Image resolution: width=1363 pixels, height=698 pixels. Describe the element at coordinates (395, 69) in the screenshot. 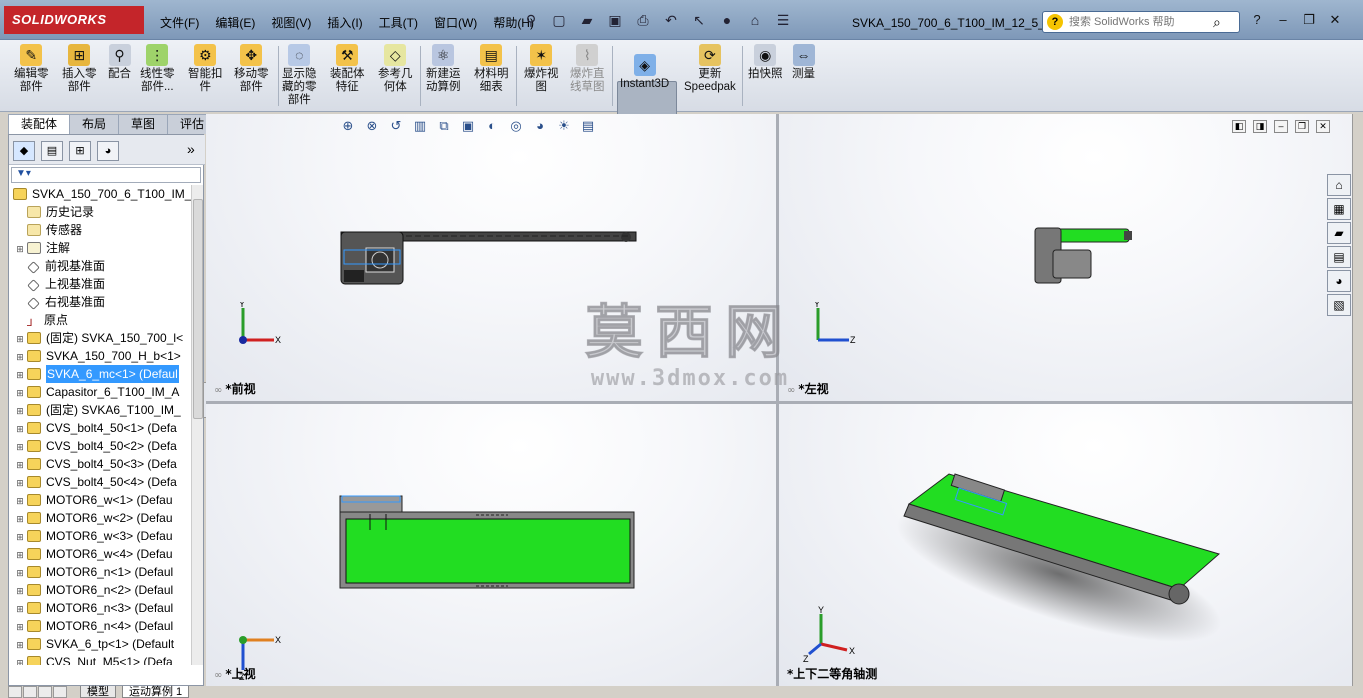

I see `cmd-button-8: ◇ 参考几 何体` at that location.